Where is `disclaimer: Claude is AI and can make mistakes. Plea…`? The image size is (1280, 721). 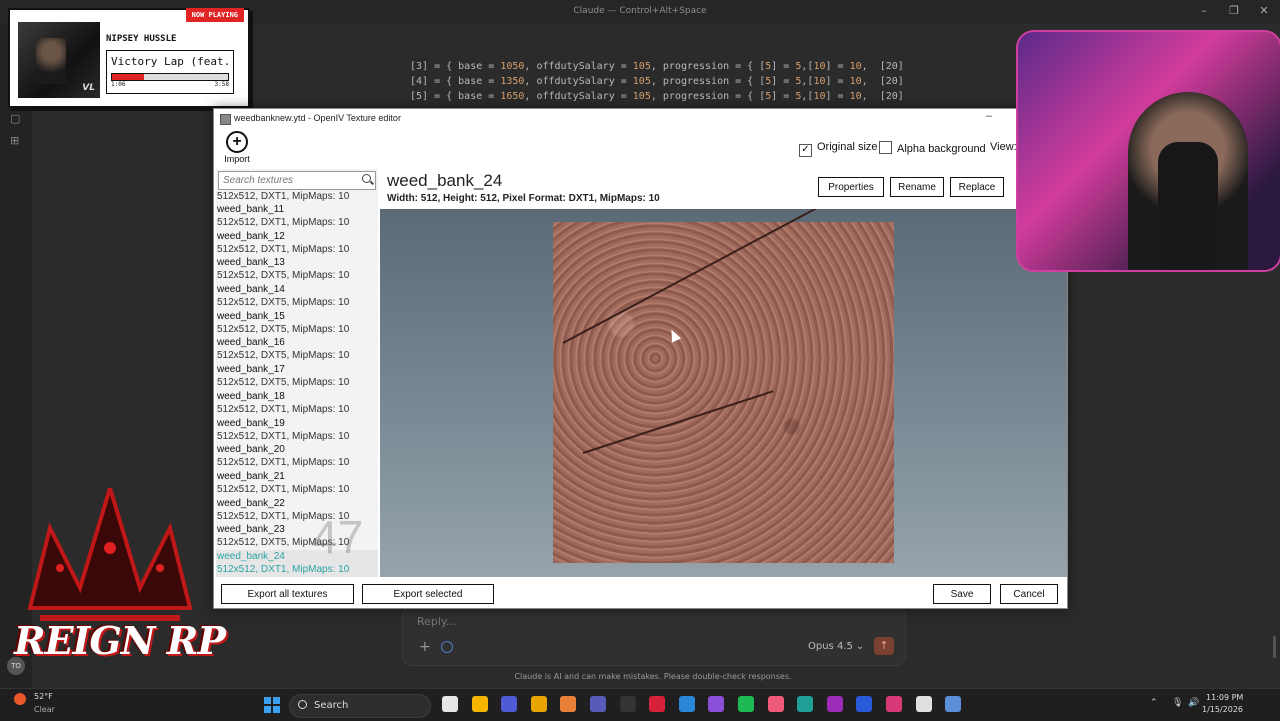 disclaimer: Claude is AI and can make mistakes. Plea… is located at coordinates (653, 676).